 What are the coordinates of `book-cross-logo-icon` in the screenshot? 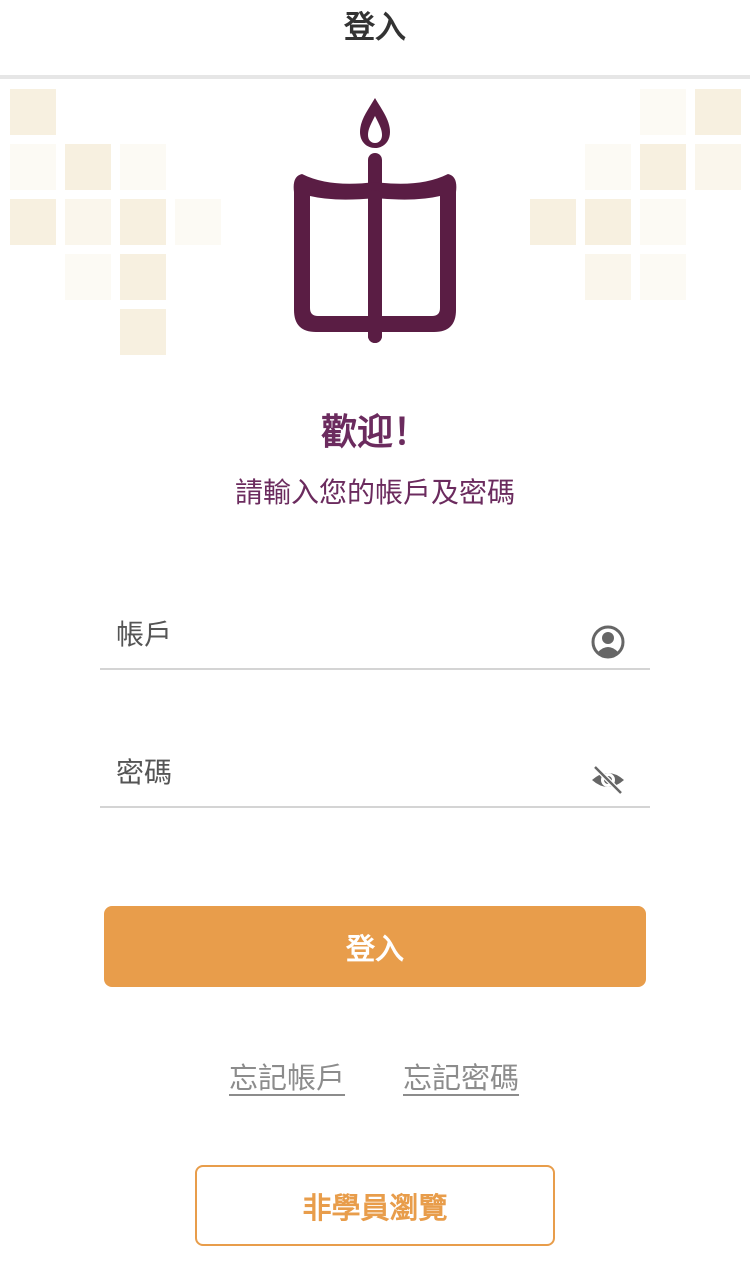 It's located at (375, 220).